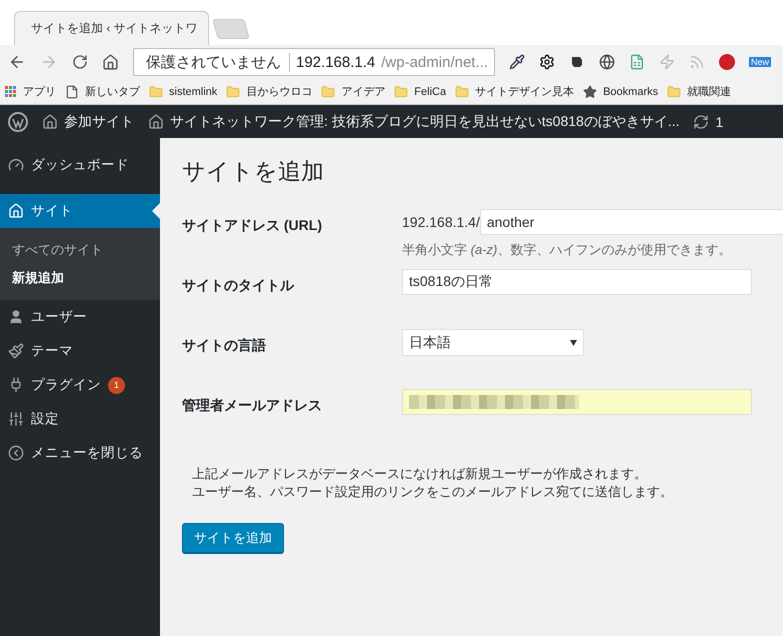 The width and height of the screenshot is (783, 636). Describe the element at coordinates (72, 91) in the screenshot. I see `page-icon` at that location.